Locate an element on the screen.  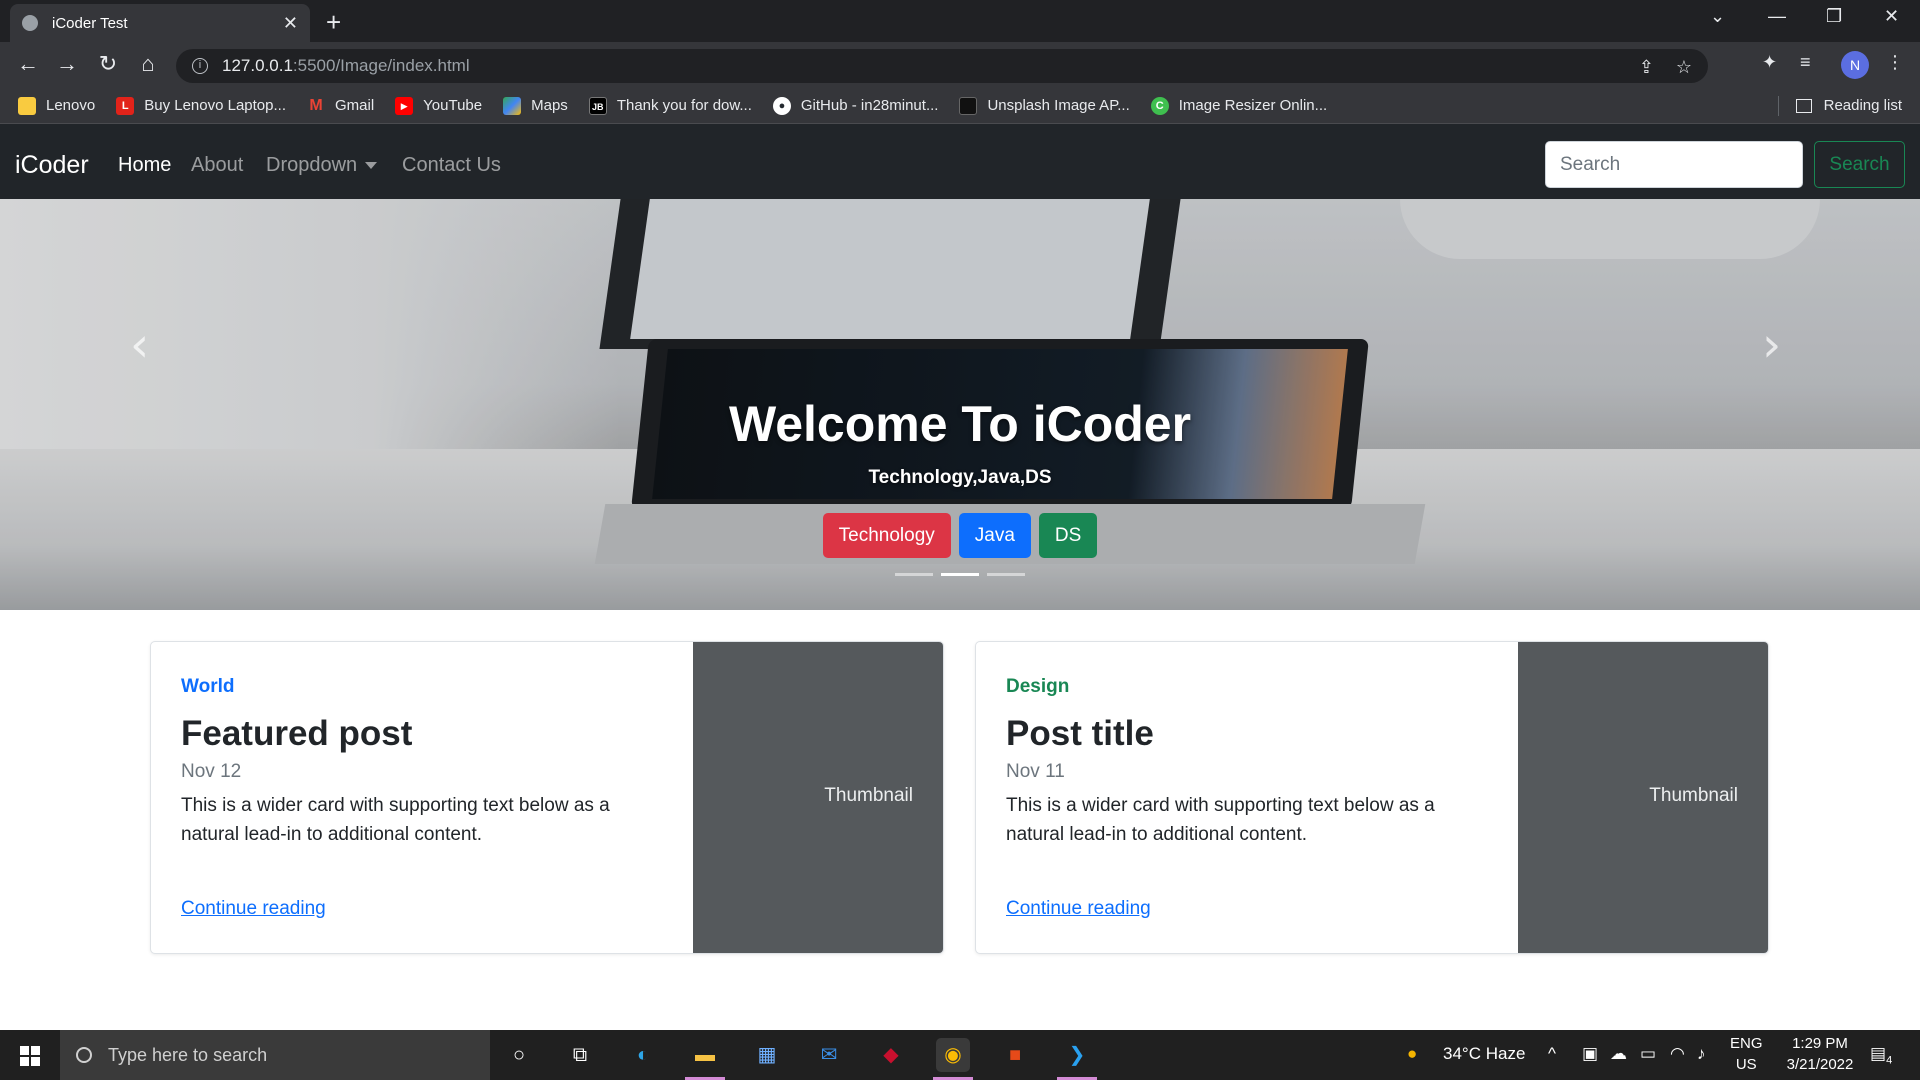
bookmark-item: Lenovo is located at coordinates (56, 105).